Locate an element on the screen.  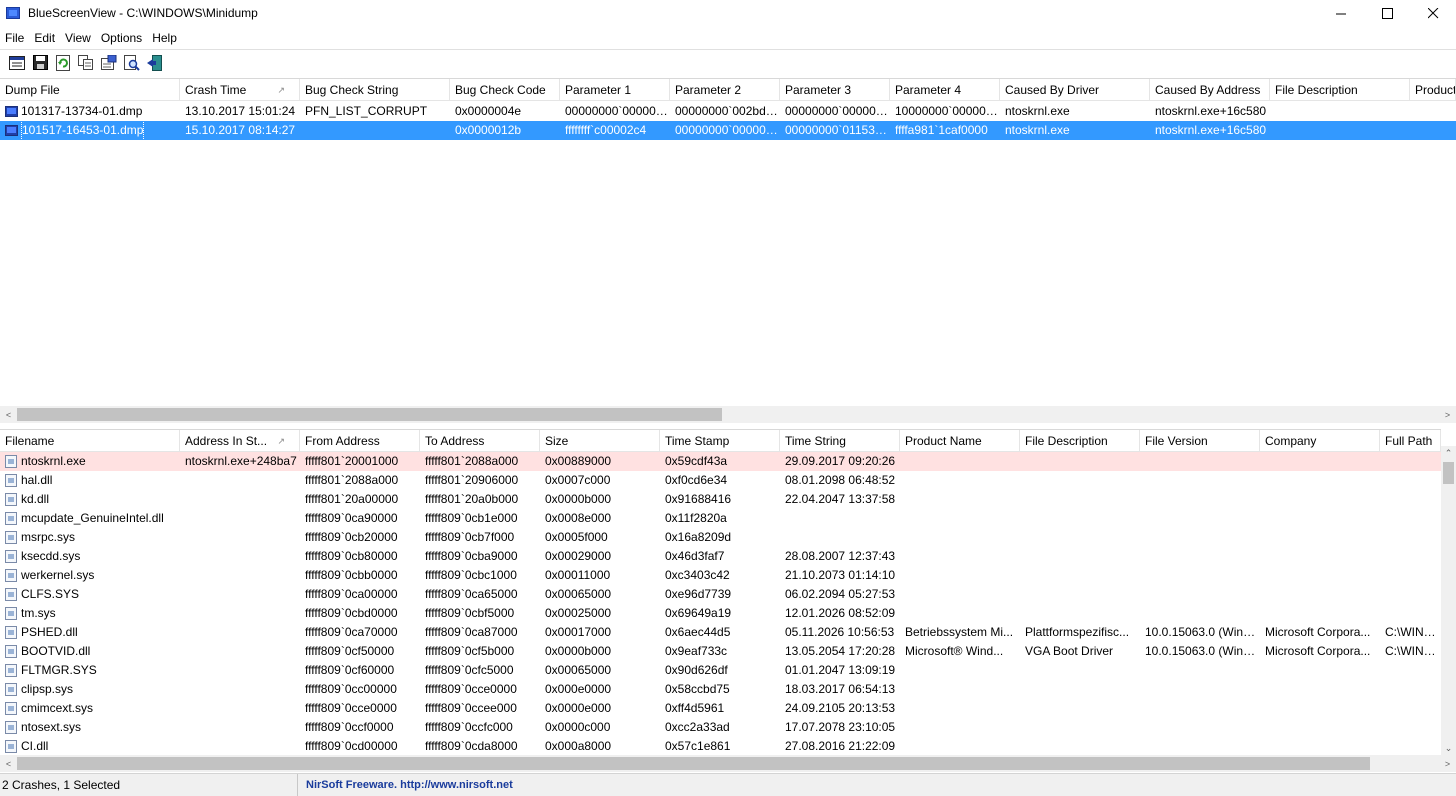
cell-to-address: fffff809`0cb1e000 is located at coordinates (471, 518).